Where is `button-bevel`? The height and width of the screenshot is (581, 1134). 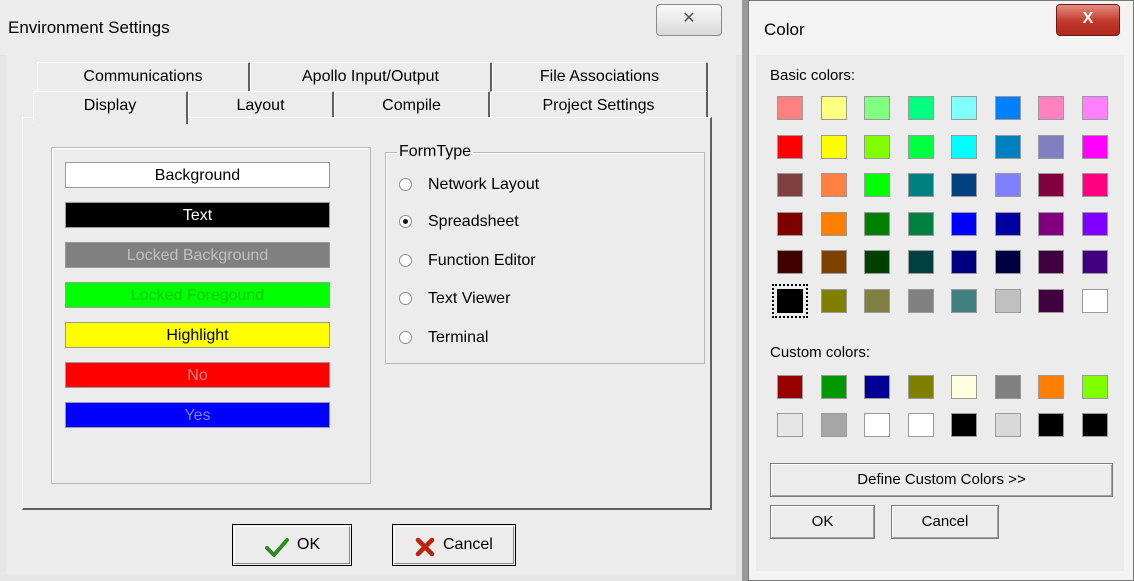 button-bevel is located at coordinates (292, 545).